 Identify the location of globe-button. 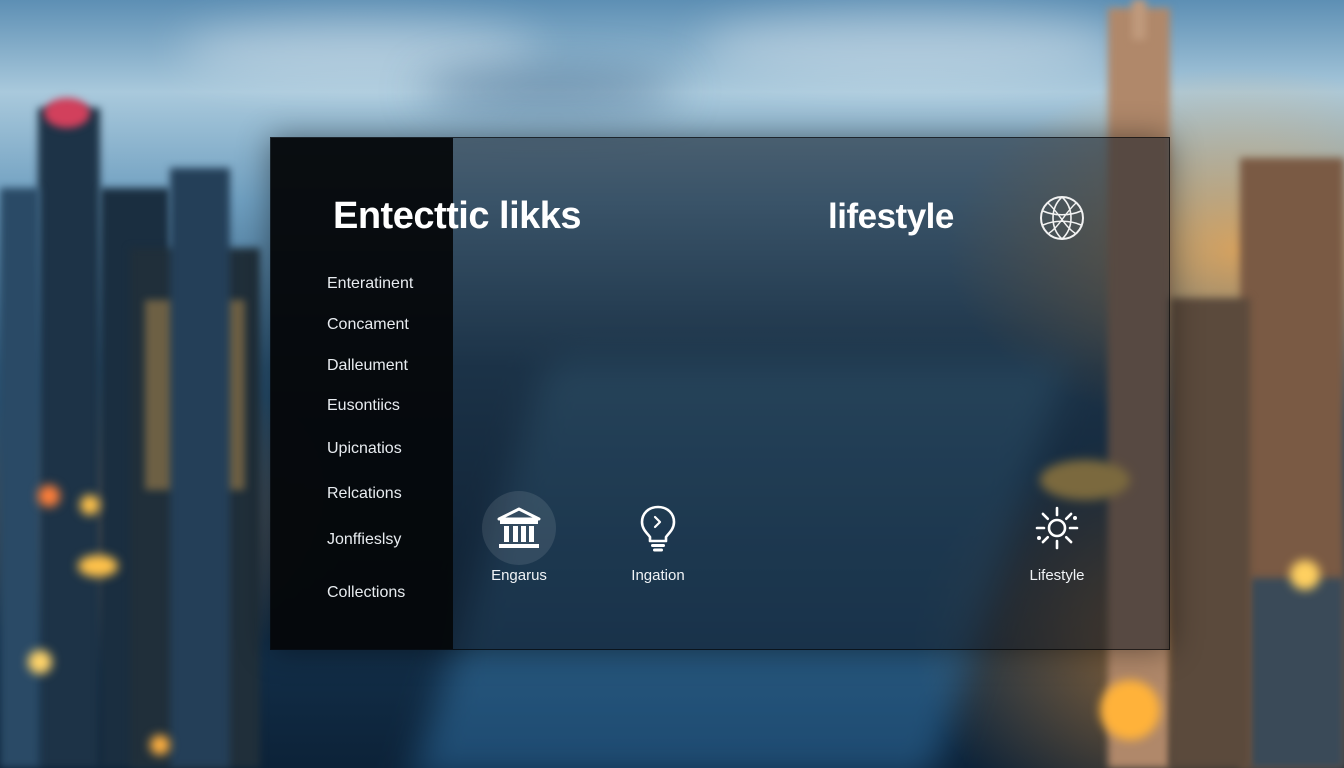
(1062, 218).